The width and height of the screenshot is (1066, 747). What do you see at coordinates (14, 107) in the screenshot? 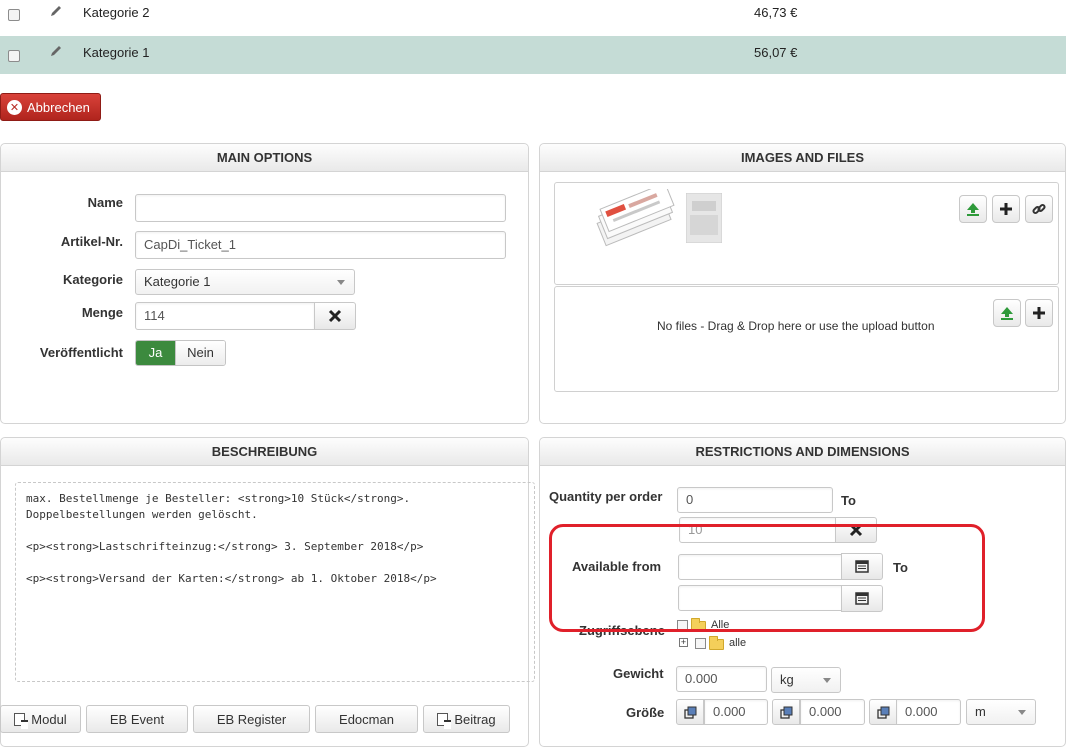
I see `close-circle-icon: ✕` at bounding box center [14, 107].